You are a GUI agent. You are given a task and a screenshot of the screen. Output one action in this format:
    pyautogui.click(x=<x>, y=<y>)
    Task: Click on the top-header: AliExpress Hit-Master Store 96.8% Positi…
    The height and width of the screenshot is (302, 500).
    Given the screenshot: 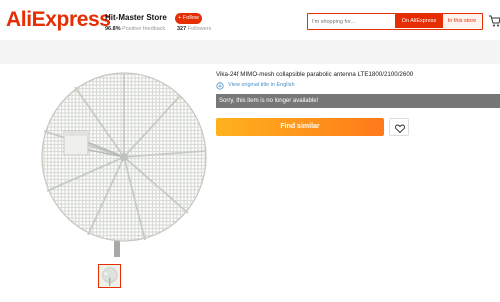 What is the action you would take?
    pyautogui.click(x=250, y=20)
    